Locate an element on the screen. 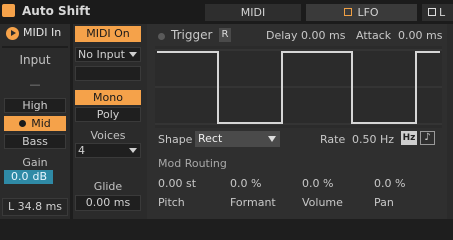 This screenshot has width=453, height=240. glide-field: 0.00 ms is located at coordinates (108, 203).